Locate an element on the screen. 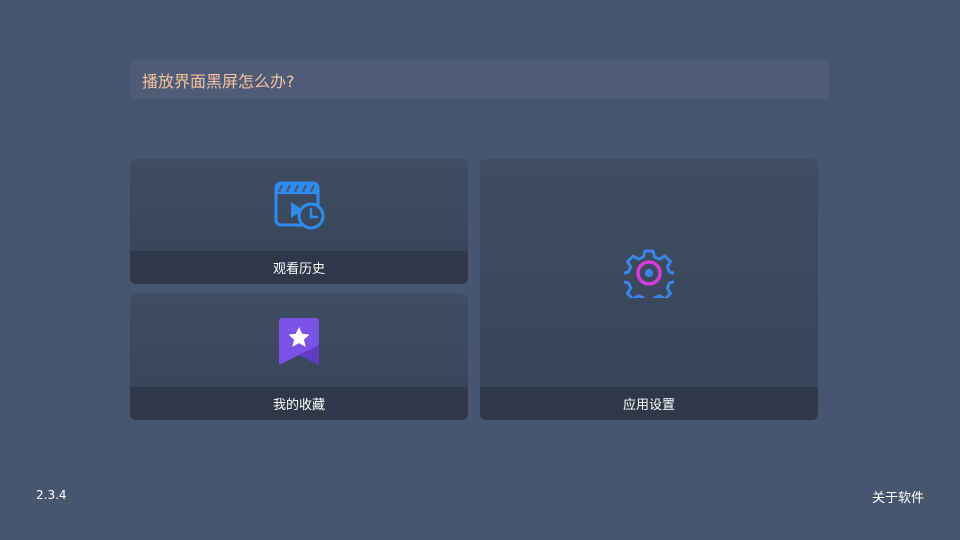  gear-icon is located at coordinates (649, 273).